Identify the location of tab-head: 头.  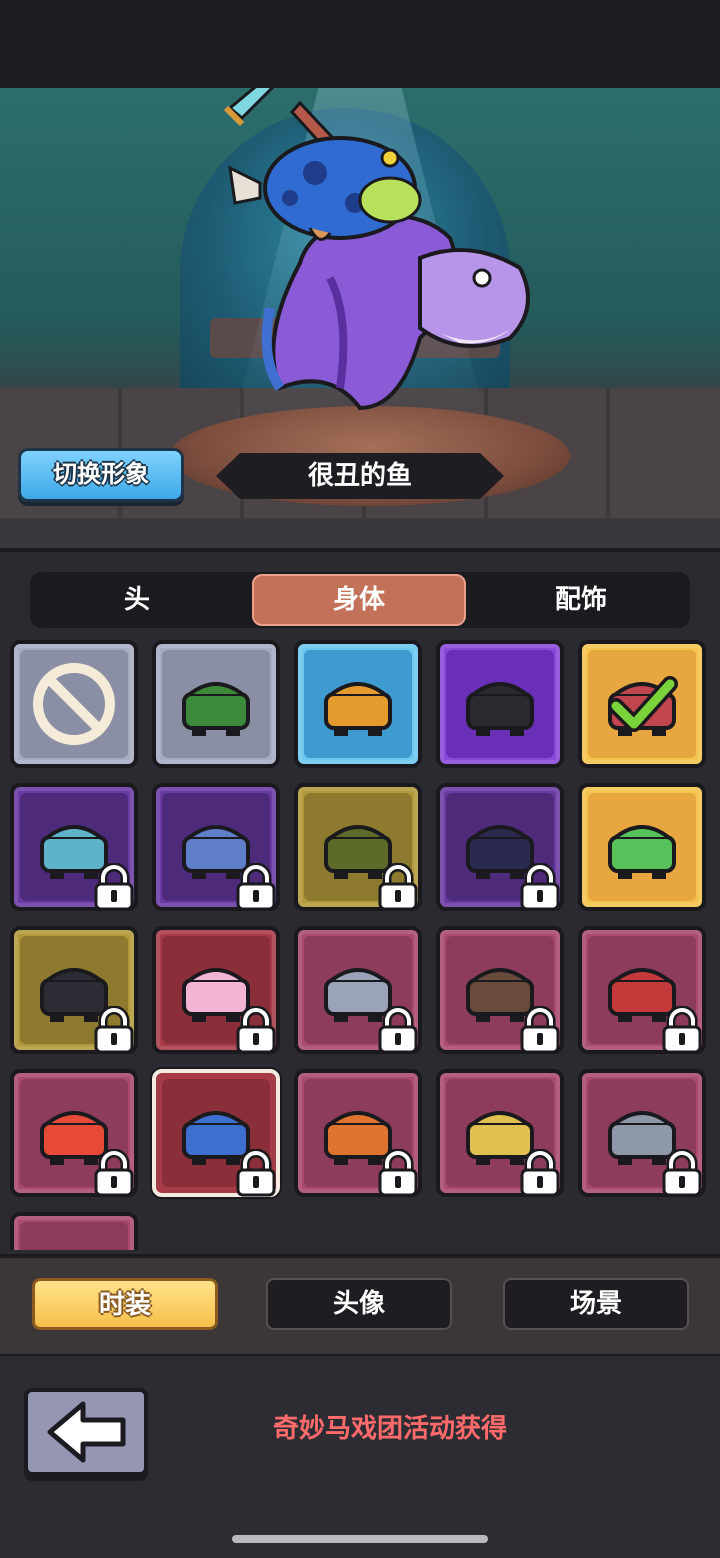
(137, 600).